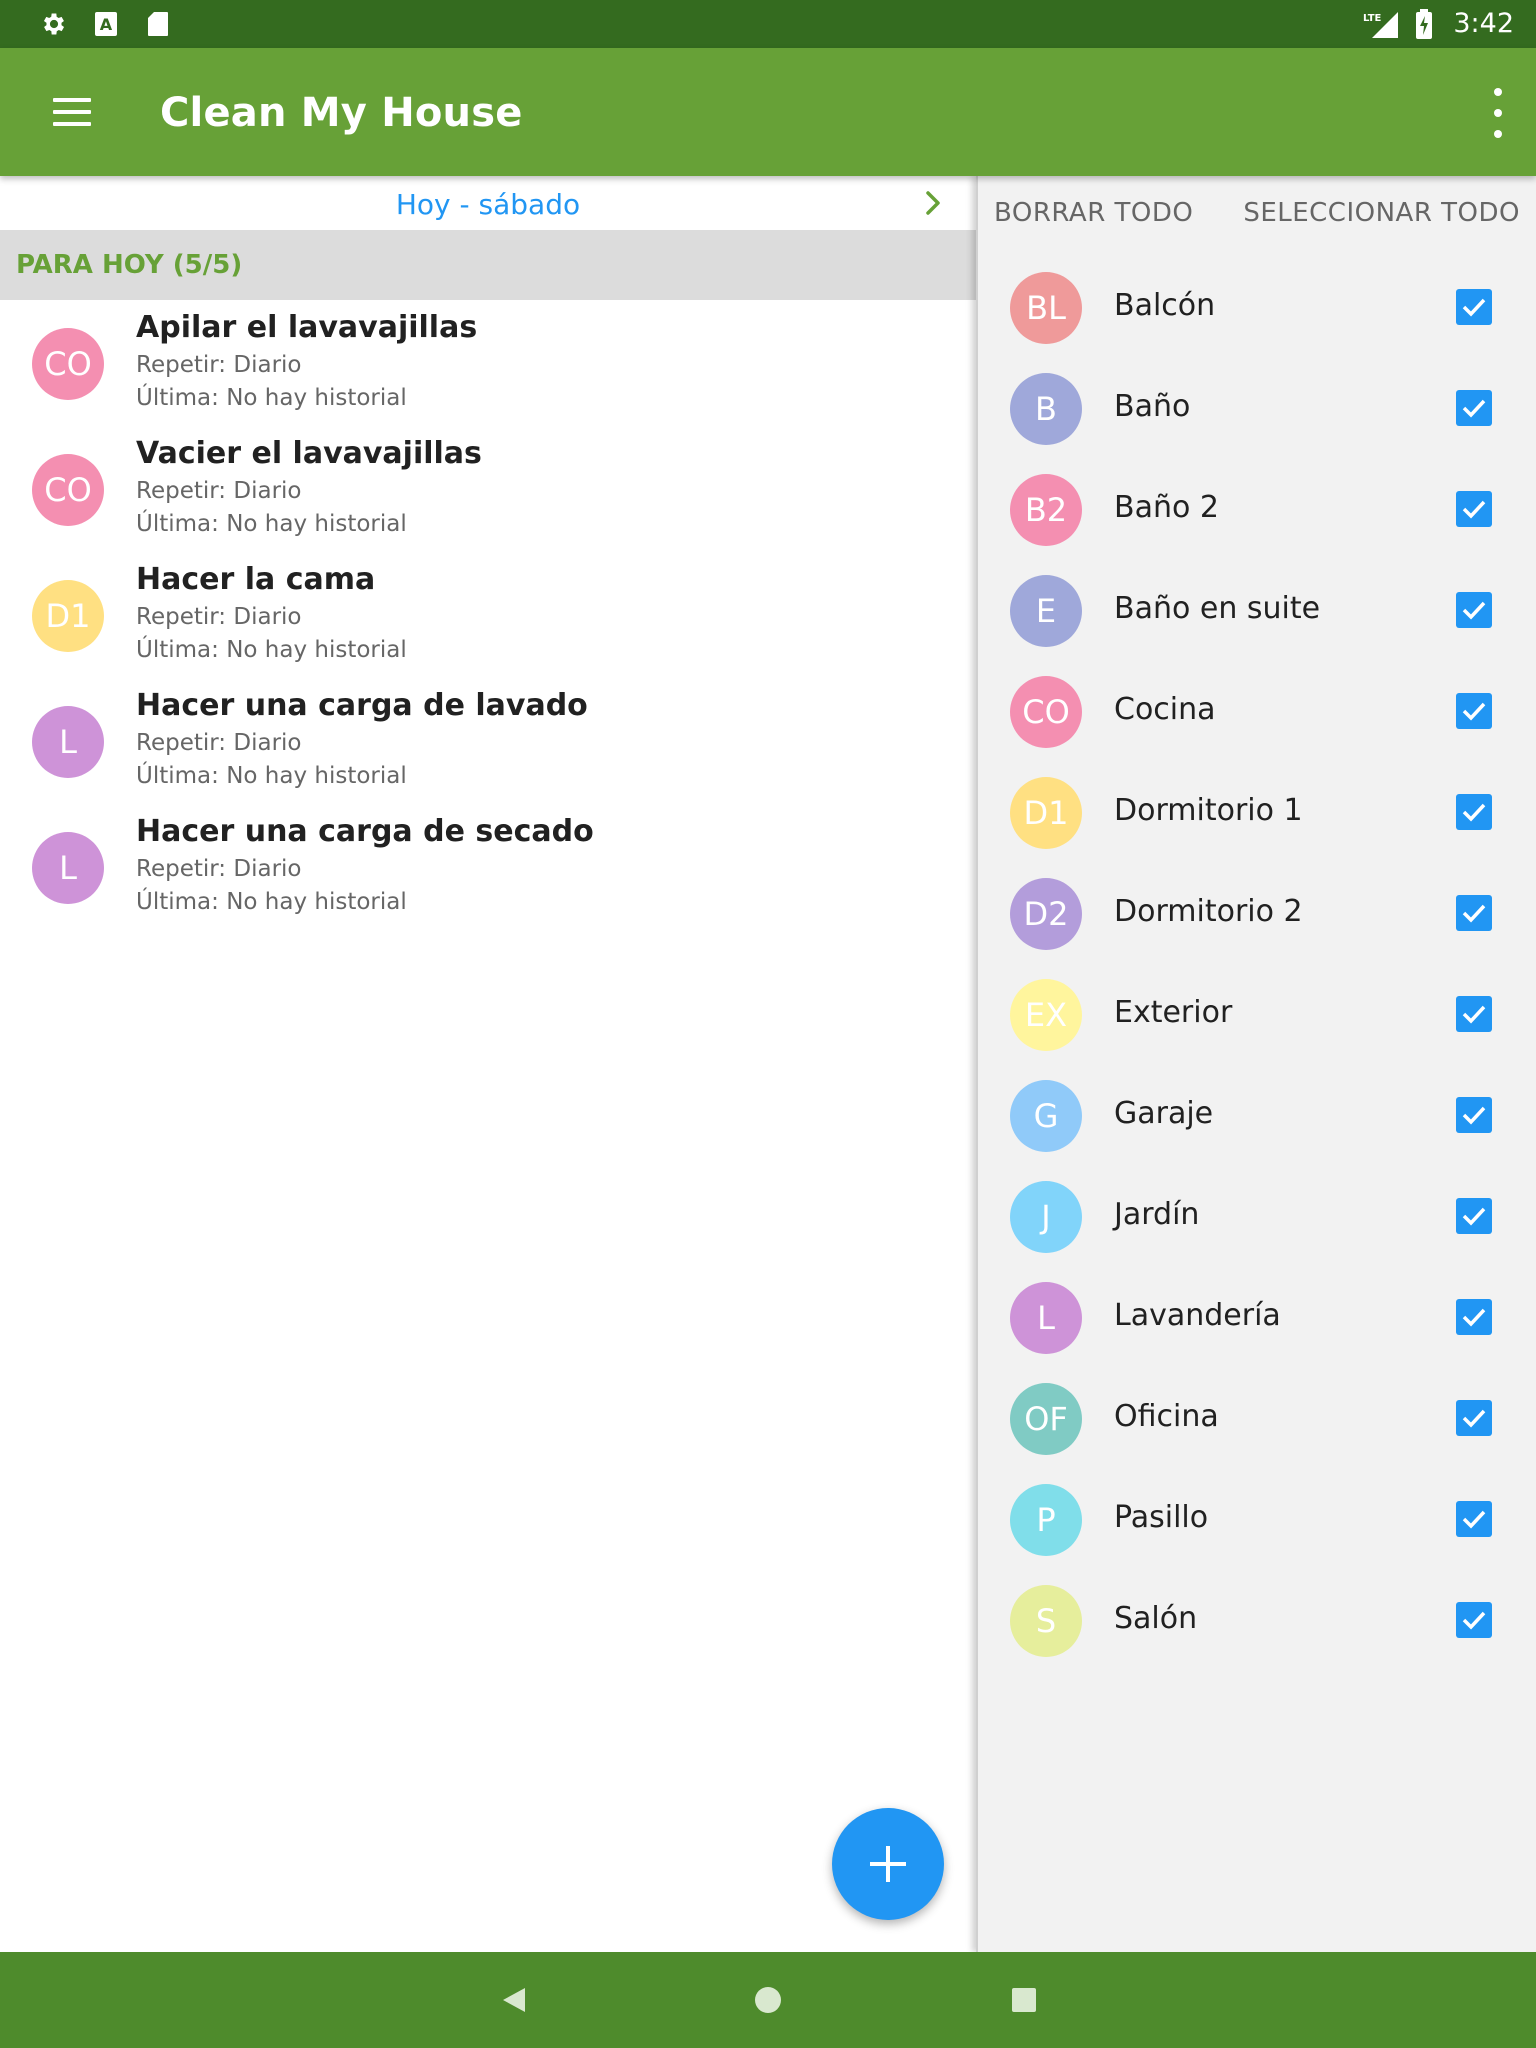 The width and height of the screenshot is (1536, 2048). What do you see at coordinates (1093, 213) in the screenshot?
I see `clear-all-button: BORRAR TODO` at bounding box center [1093, 213].